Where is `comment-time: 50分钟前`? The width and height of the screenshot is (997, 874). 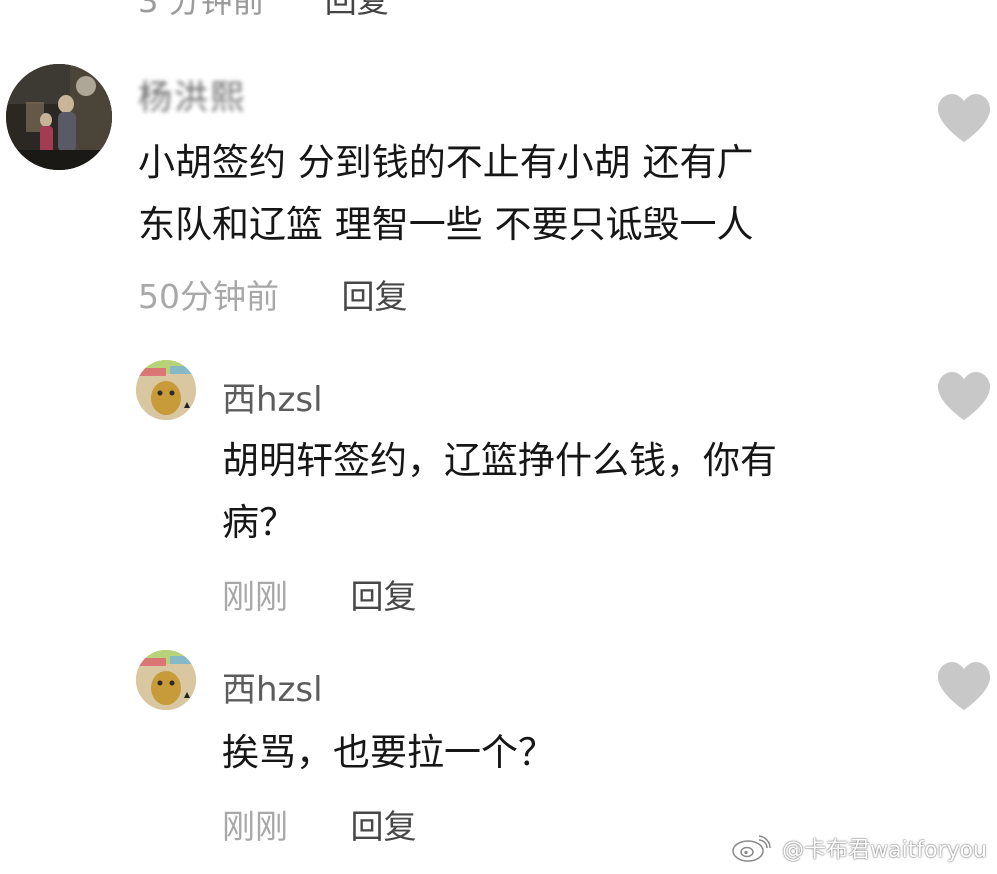
comment-time: 50分钟前 is located at coordinates (208, 296).